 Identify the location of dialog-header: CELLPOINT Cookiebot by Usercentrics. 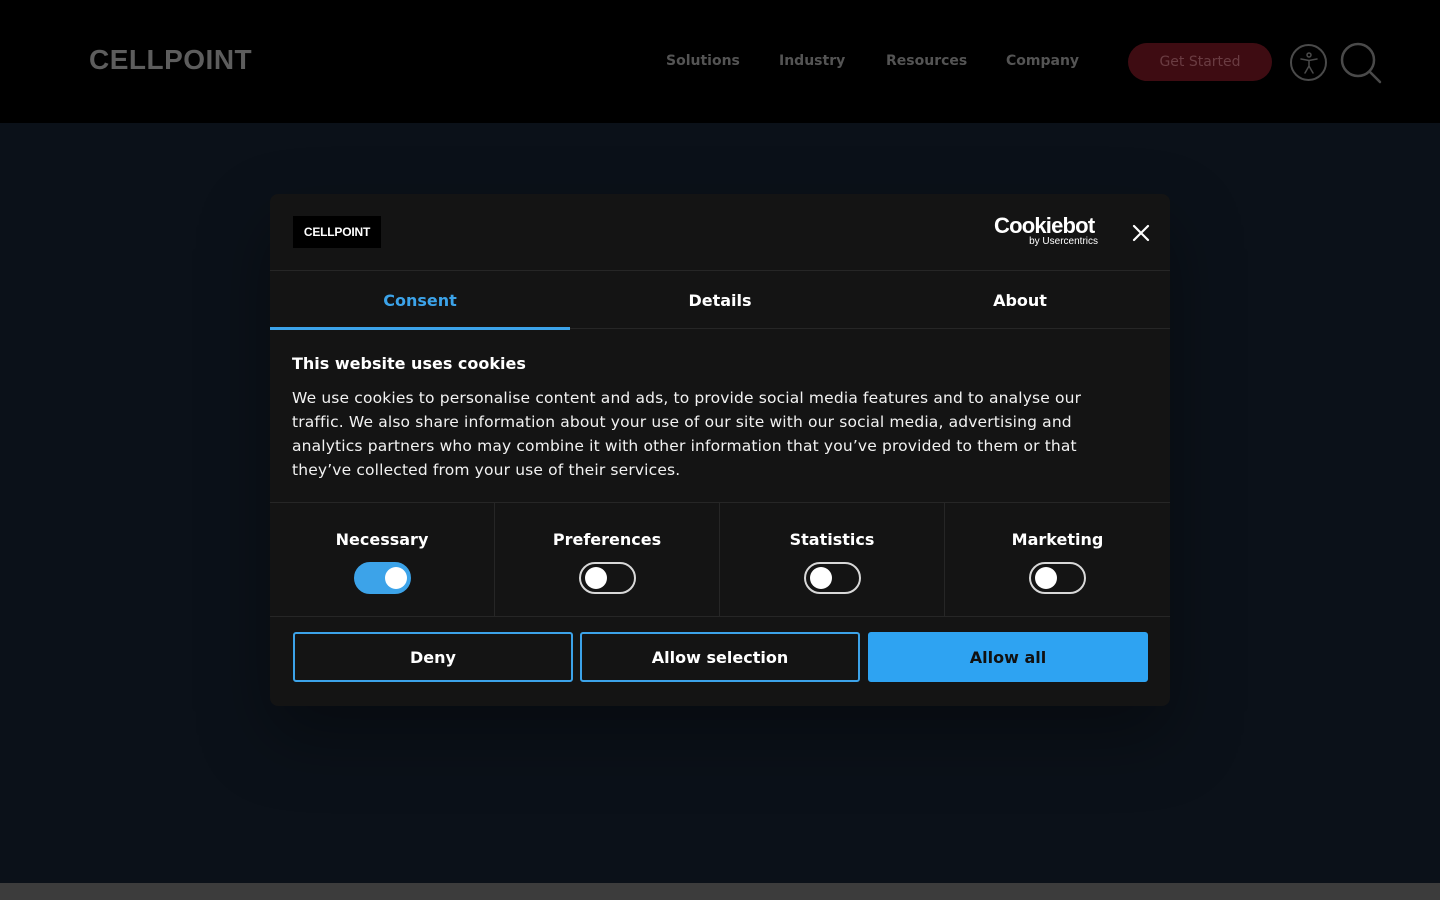
(720, 232).